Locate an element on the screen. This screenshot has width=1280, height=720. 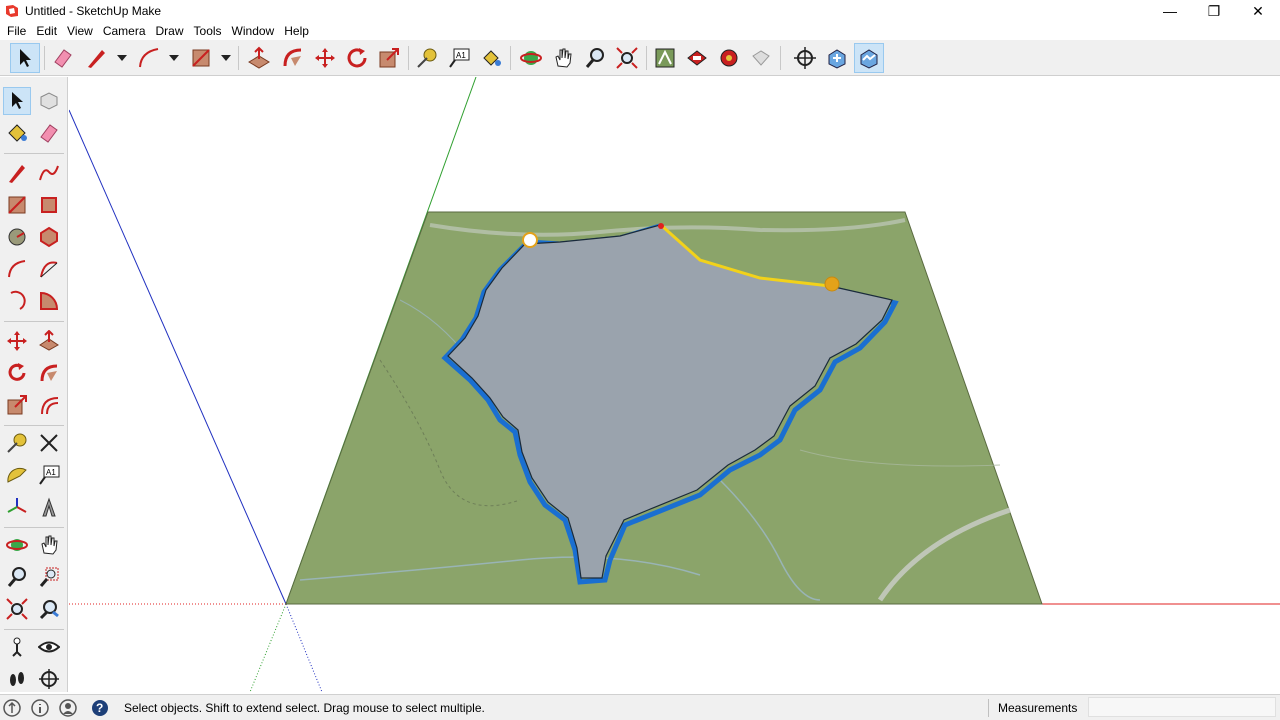
axes-icon is located at coordinates (17, 505).